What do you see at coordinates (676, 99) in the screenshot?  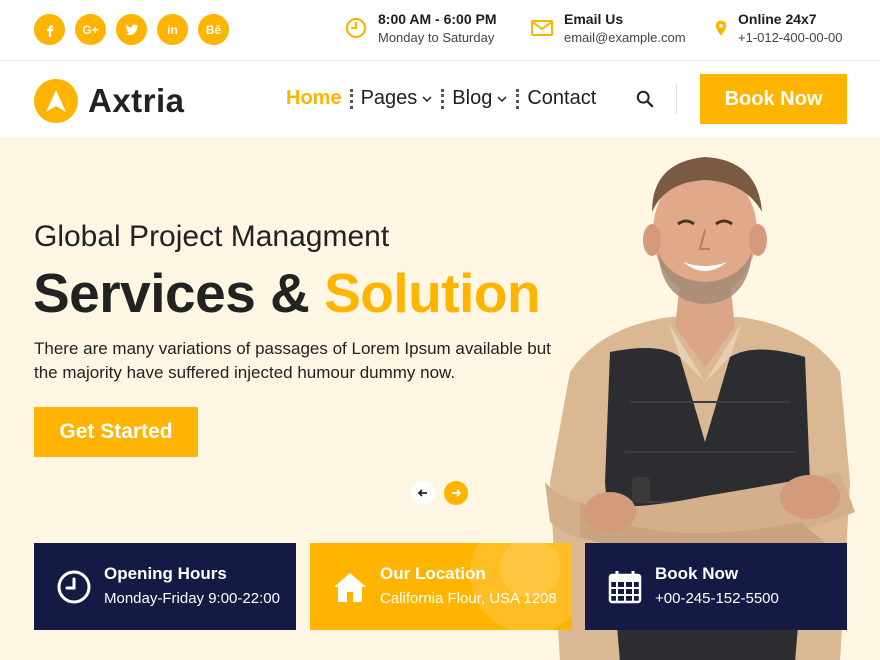 I see `nav-divider-line` at bounding box center [676, 99].